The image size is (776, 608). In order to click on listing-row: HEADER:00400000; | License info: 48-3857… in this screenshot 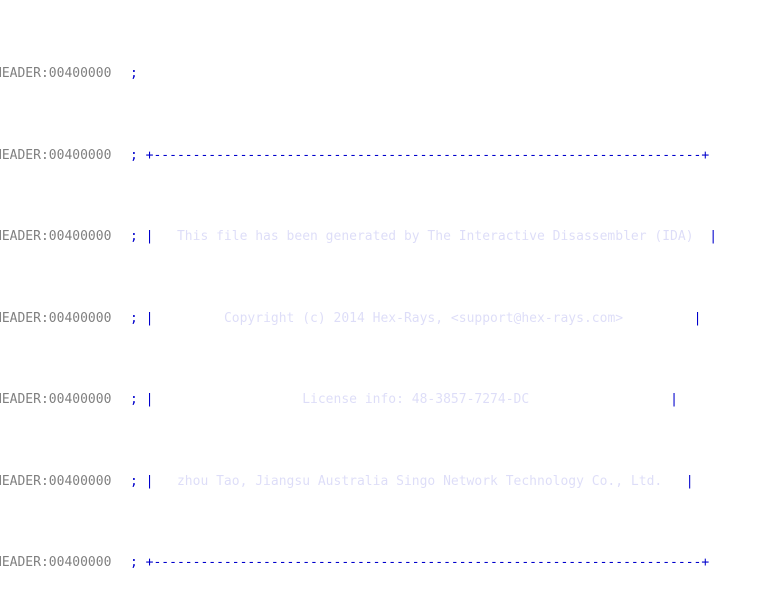, I will do `click(388, 400)`.